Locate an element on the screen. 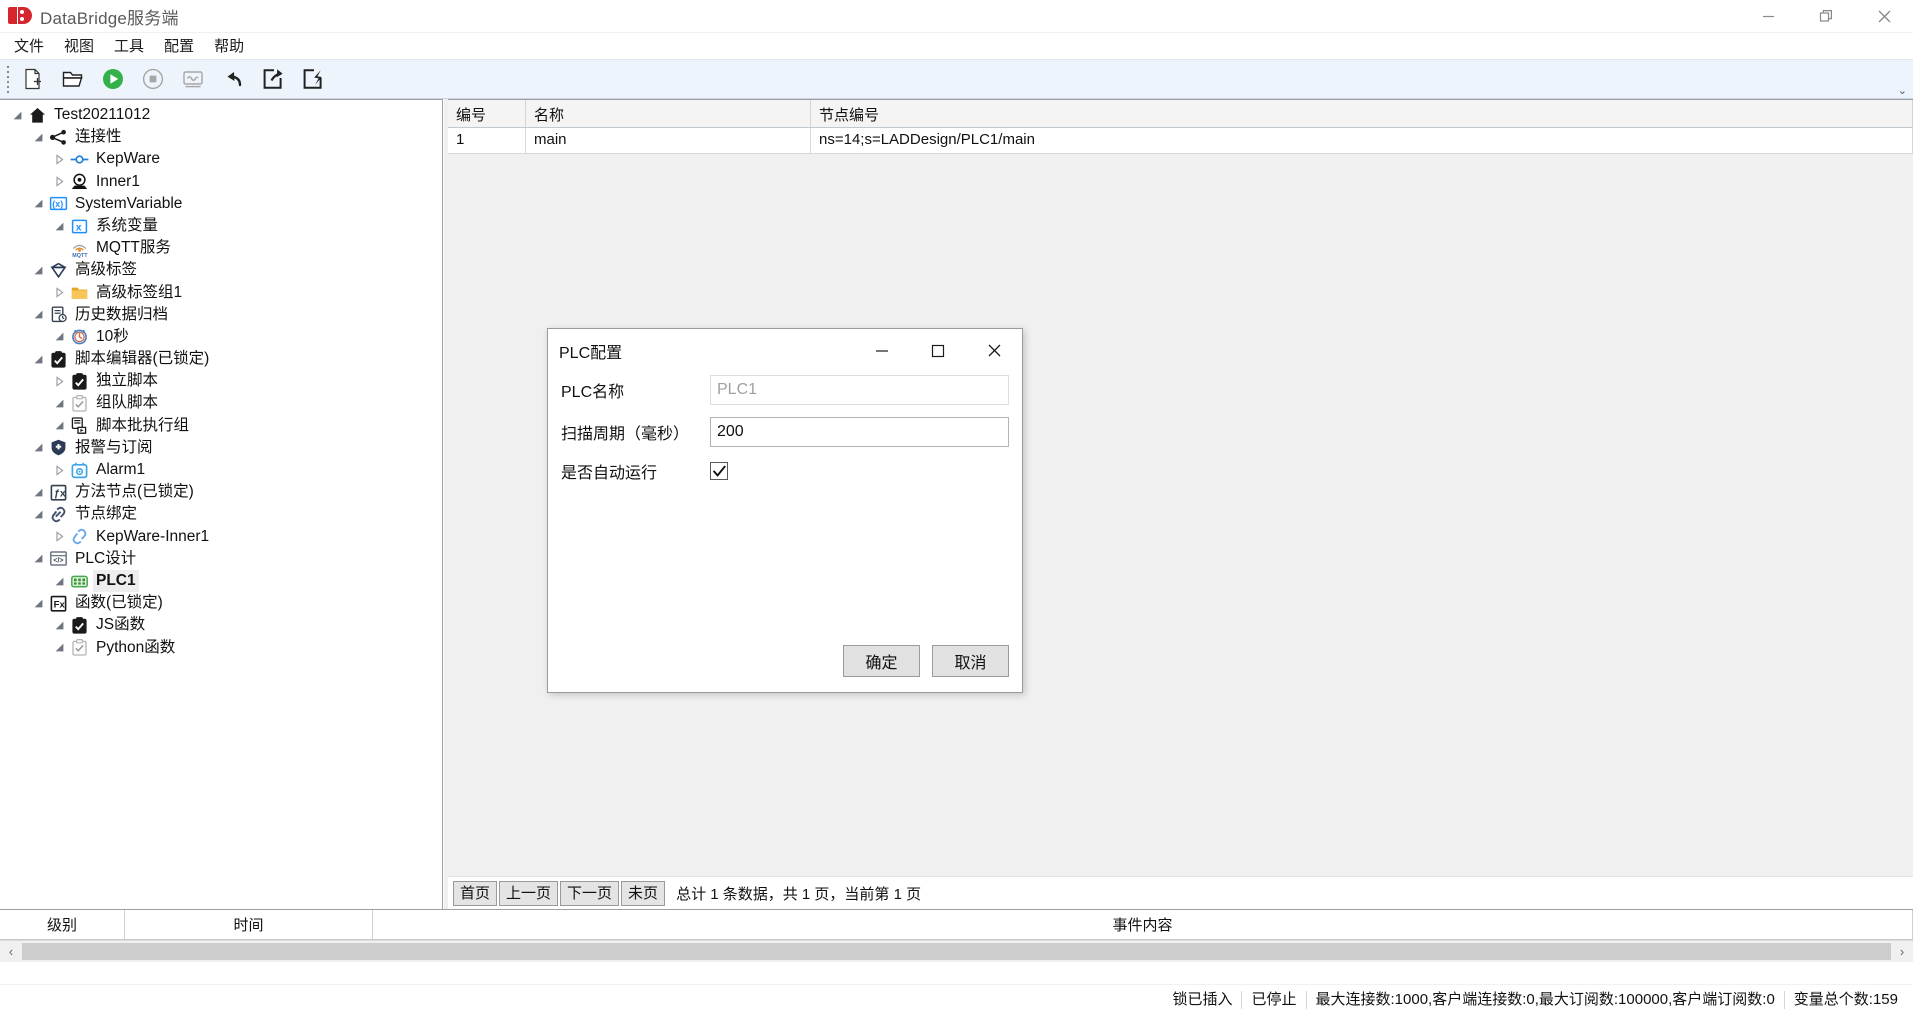 The image size is (1913, 1014). clock-icon is located at coordinates (79, 337).